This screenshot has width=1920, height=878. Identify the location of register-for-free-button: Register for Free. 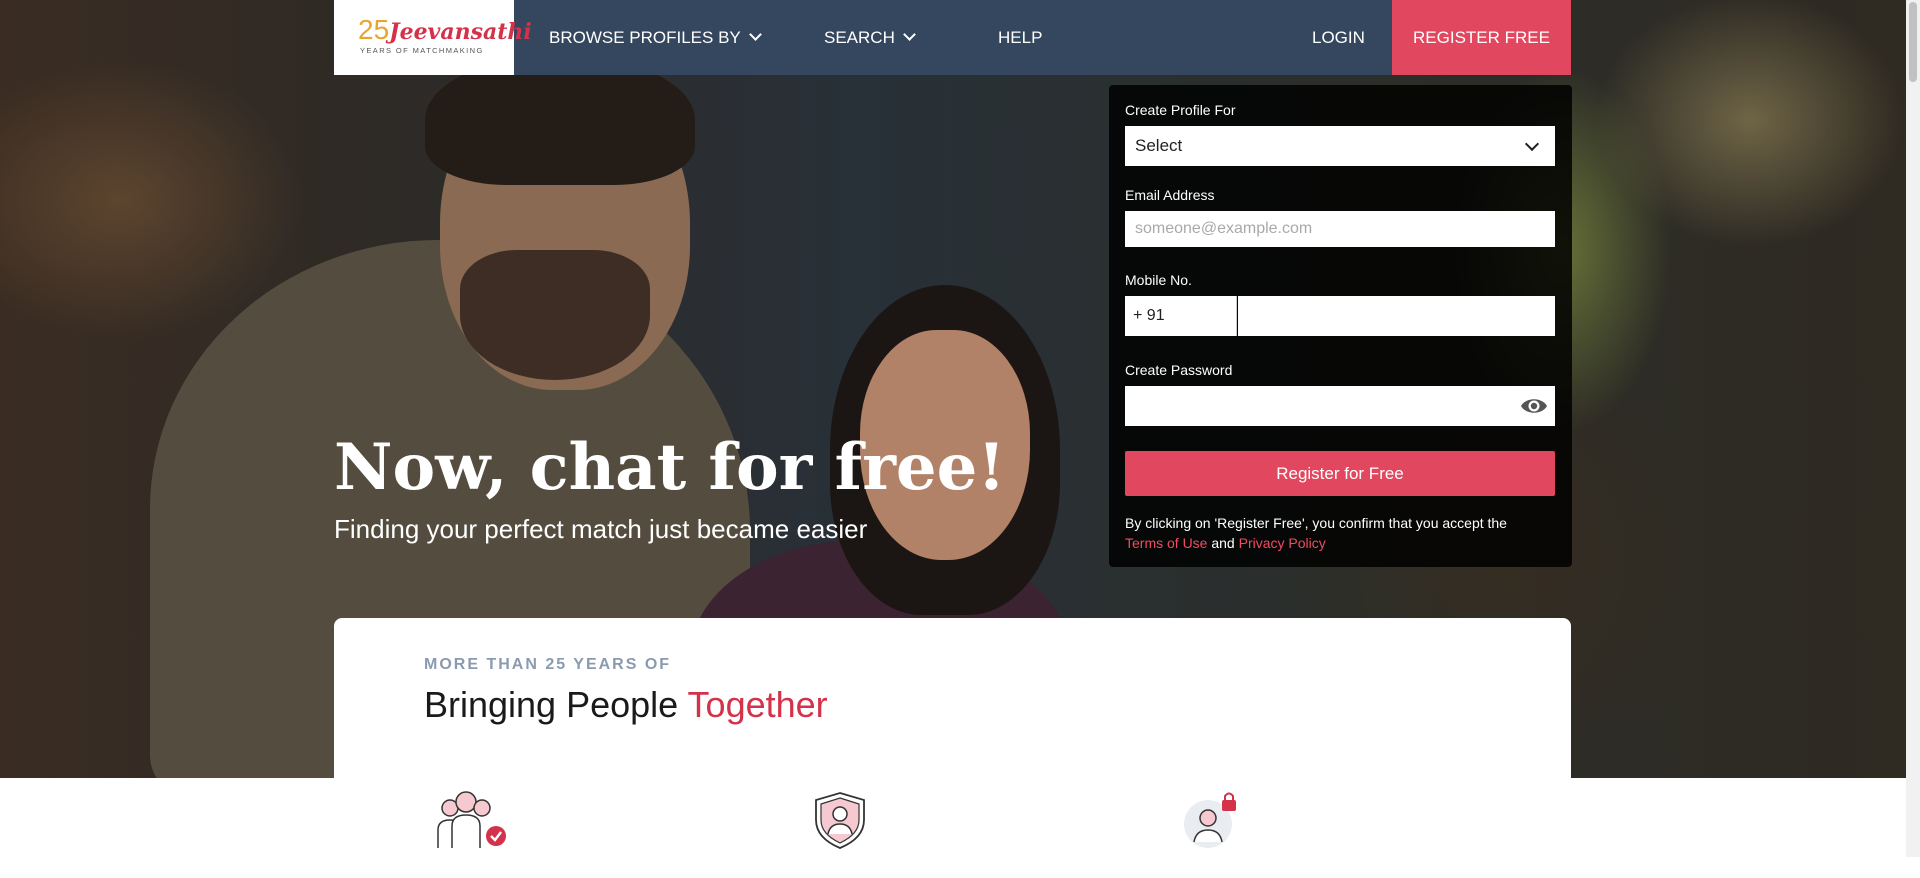
(1340, 473).